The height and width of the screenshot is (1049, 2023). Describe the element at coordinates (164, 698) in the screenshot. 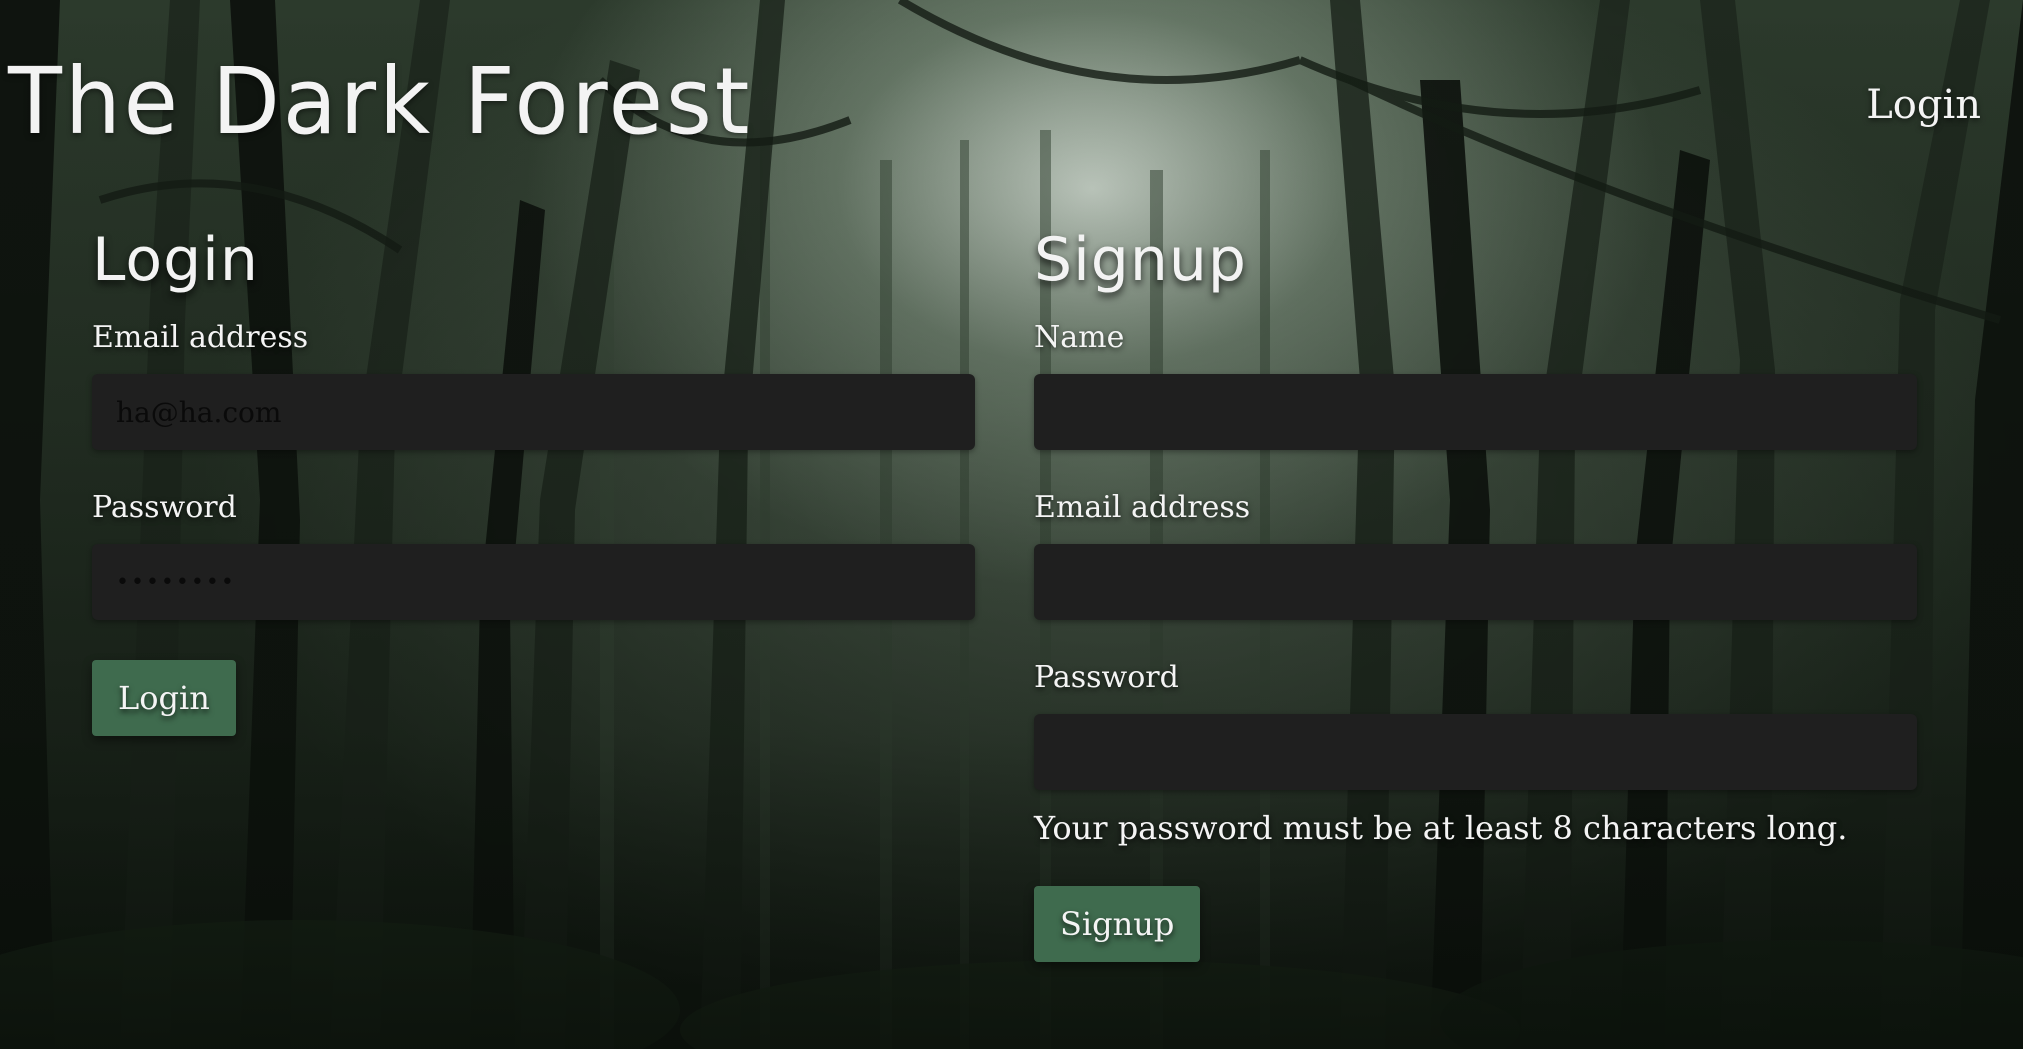

I see `login-button: Login` at that location.